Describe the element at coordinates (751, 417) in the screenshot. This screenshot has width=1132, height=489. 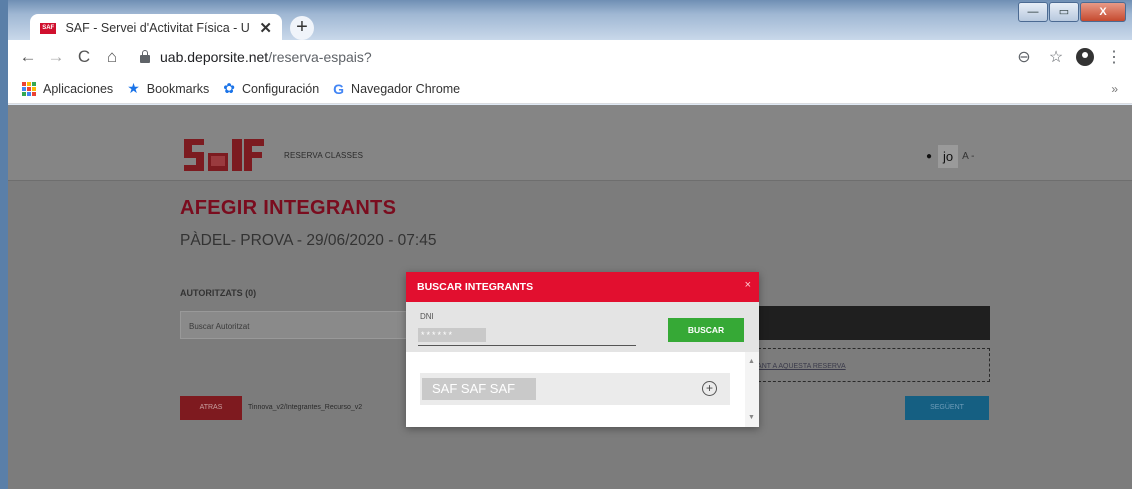
I see `scroll-down-icon: ▼` at that location.